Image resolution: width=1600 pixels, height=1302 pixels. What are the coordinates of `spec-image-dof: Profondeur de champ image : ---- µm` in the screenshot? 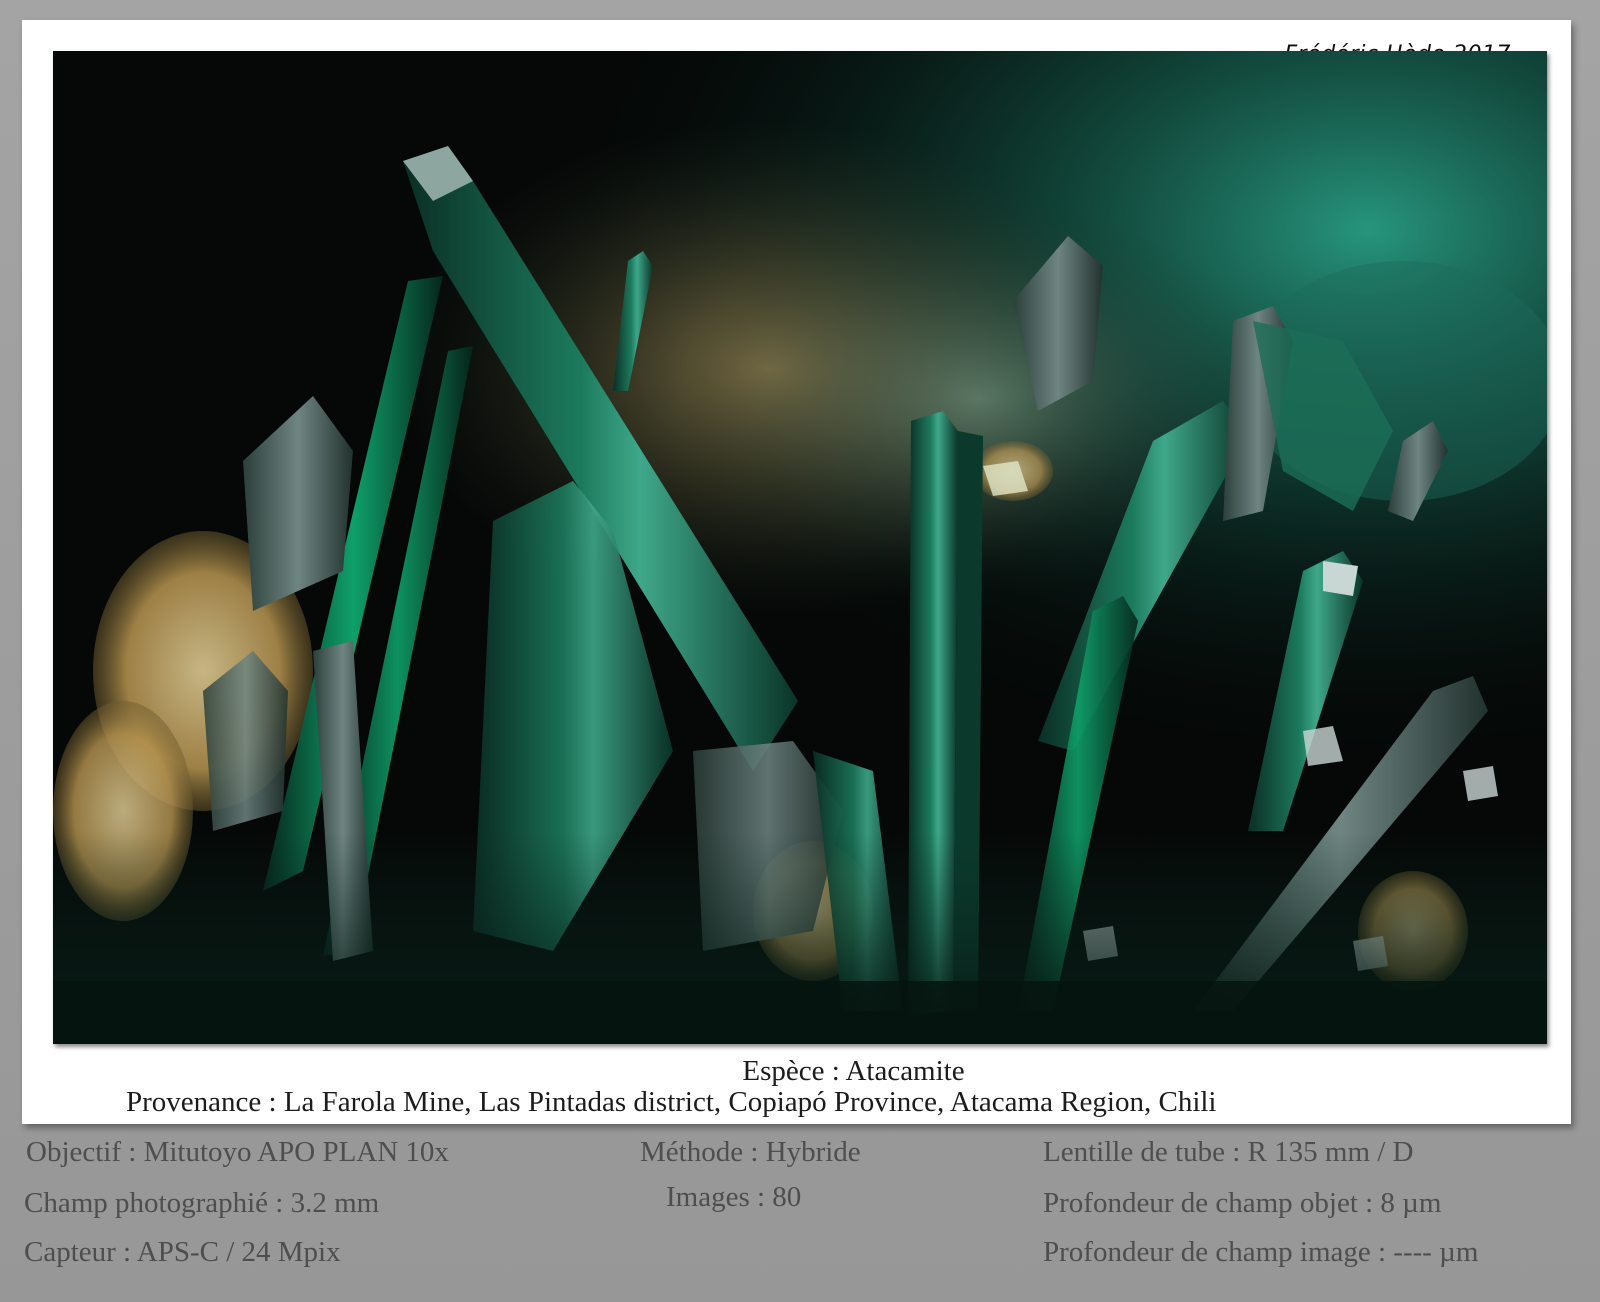 It's located at (1261, 1252).